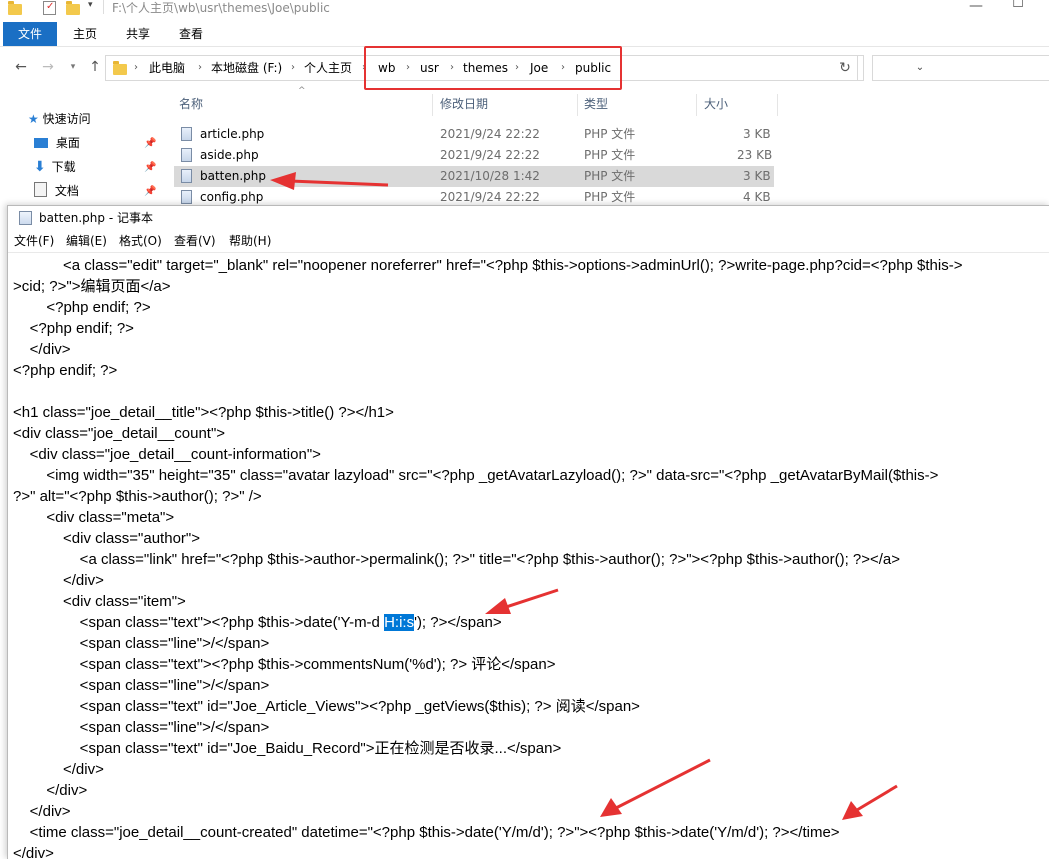 This screenshot has width=1049, height=859. I want to click on code-line: <div class="joe_detail__count">, so click(119, 433).